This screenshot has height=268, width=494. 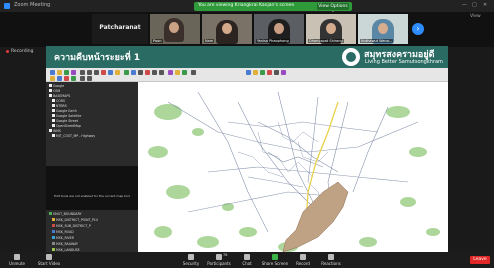 I want to click on reactions-button: Reactions, so click(x=331, y=260).